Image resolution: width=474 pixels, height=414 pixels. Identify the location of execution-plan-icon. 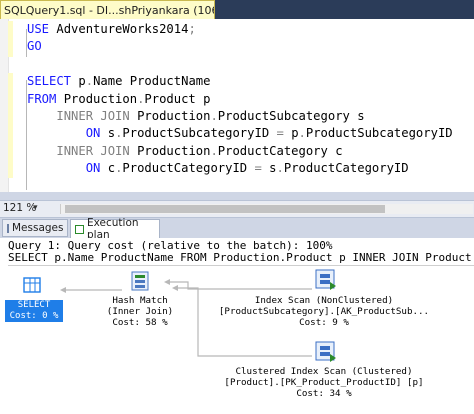
(80, 229).